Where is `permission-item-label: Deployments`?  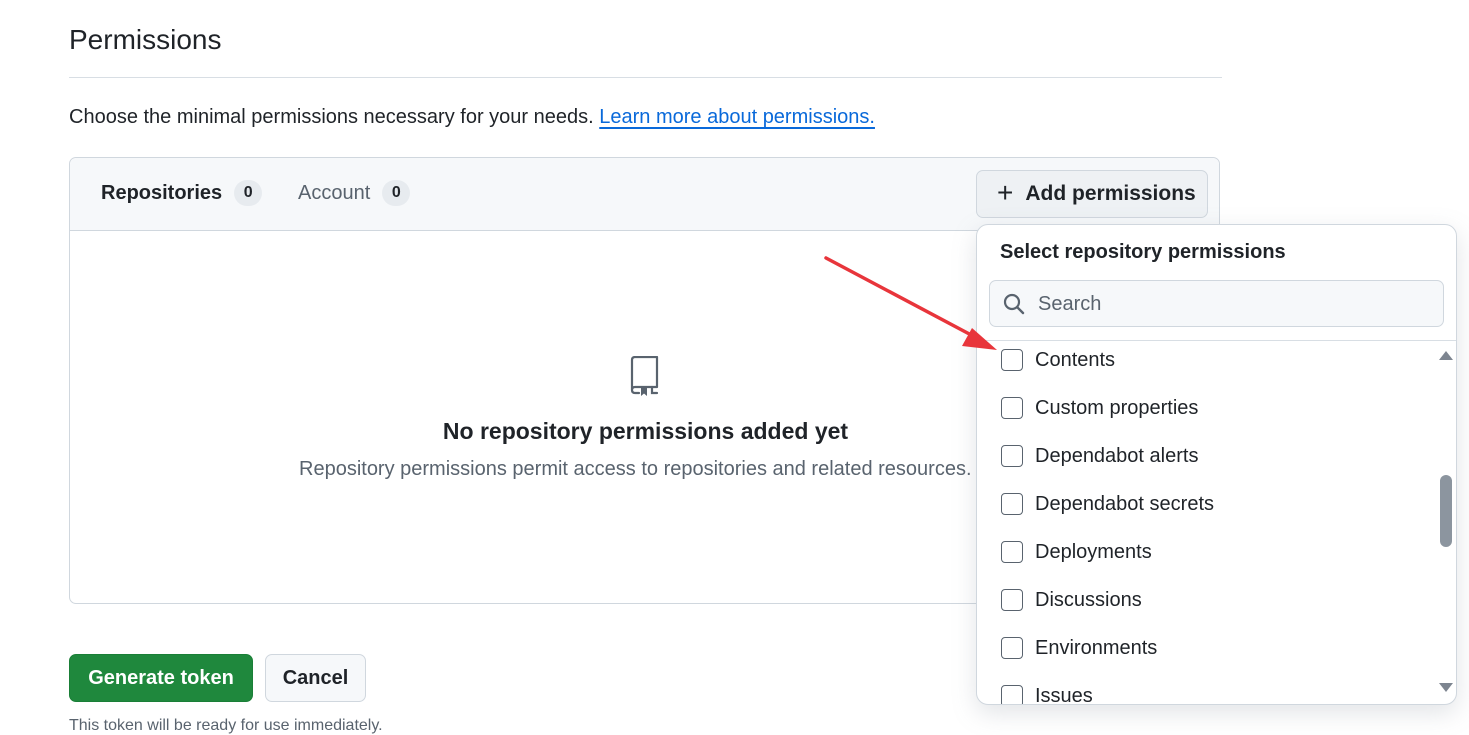
permission-item-label: Deployments is located at coordinates (1093, 551).